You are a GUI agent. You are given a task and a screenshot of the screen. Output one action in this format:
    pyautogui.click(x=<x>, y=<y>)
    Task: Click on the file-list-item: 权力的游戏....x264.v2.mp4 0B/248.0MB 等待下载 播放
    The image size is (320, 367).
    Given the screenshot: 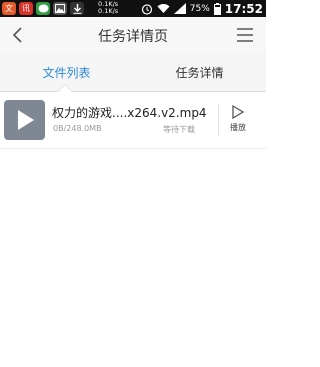 What is the action you would take?
    pyautogui.click(x=133, y=120)
    